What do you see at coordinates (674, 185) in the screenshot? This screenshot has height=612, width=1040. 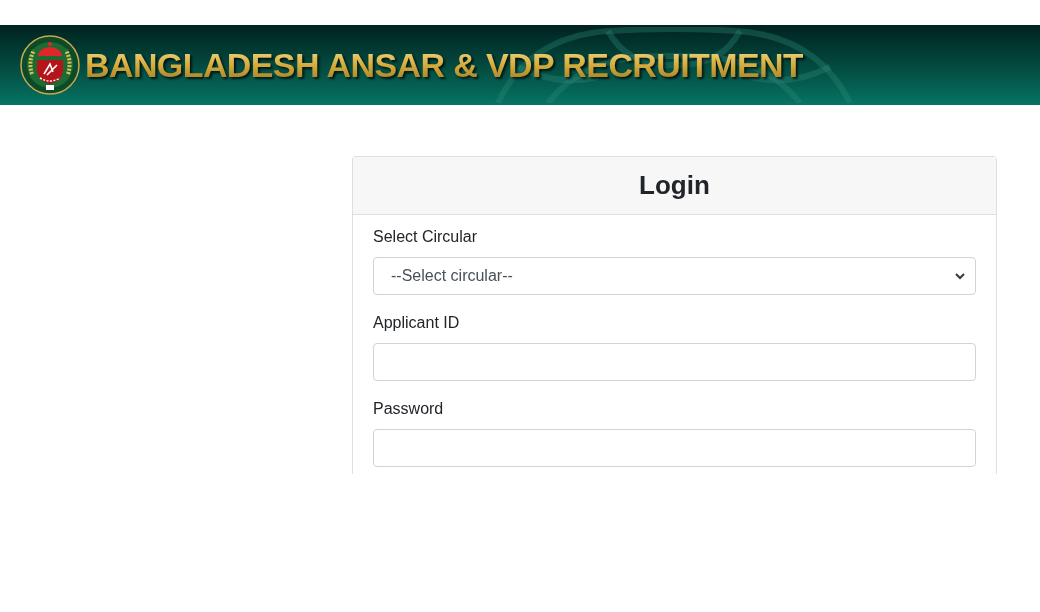 I see `login-title: Login` at bounding box center [674, 185].